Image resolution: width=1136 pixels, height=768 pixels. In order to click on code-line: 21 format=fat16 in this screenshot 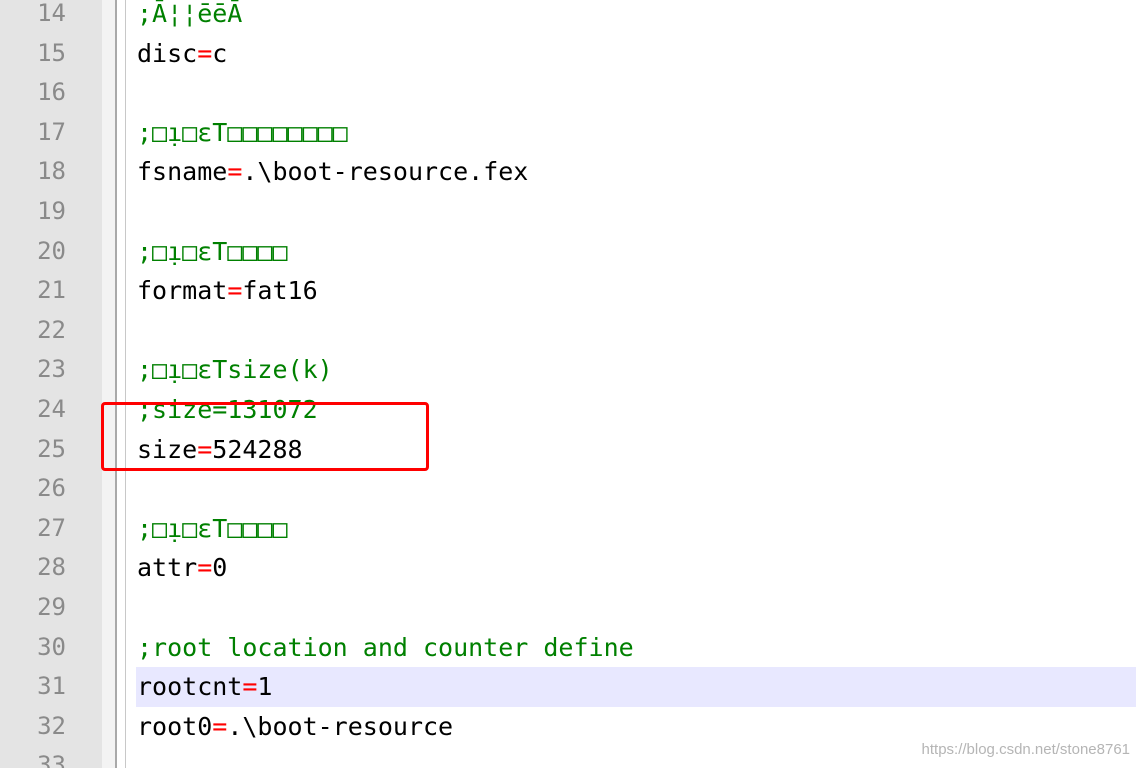, I will do `click(568, 291)`.